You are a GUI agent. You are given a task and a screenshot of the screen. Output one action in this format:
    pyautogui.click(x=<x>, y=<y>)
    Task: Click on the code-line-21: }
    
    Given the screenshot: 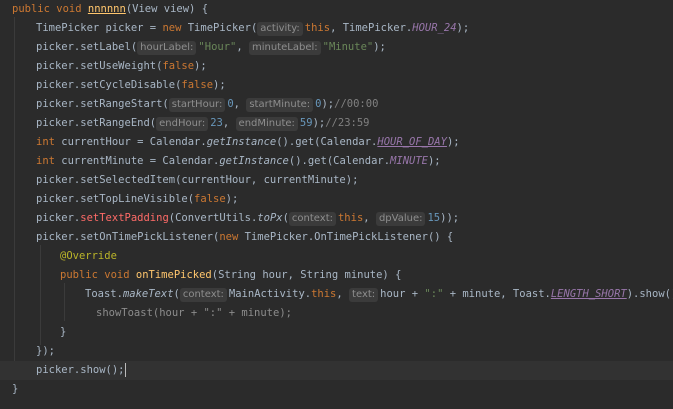 What is the action you would take?
    pyautogui.click(x=15, y=389)
    